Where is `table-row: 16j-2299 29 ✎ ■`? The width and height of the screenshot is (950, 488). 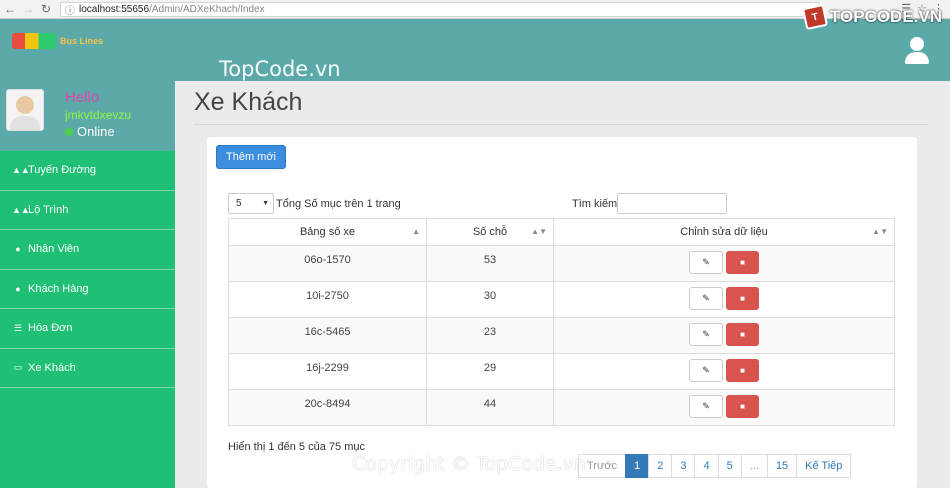
table-row: 16j-2299 29 ✎ ■ is located at coordinates (561, 371).